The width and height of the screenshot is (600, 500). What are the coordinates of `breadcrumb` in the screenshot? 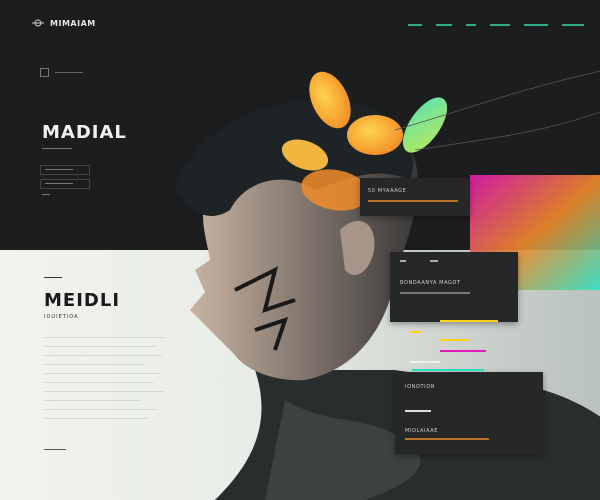 It's located at (61, 72).